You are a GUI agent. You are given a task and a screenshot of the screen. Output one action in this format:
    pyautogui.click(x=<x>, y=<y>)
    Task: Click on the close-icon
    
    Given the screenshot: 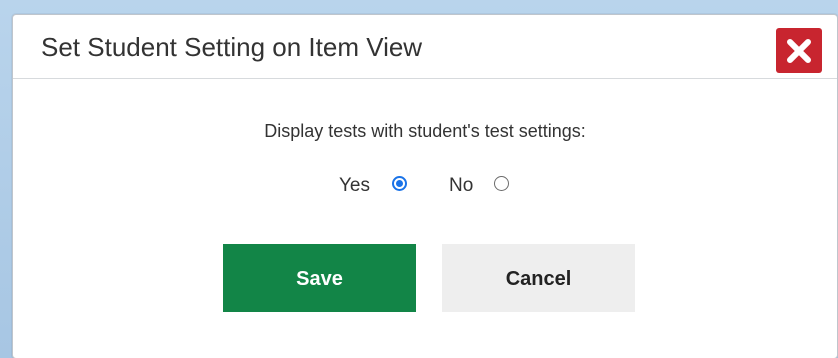 What is the action you would take?
    pyautogui.click(x=799, y=51)
    